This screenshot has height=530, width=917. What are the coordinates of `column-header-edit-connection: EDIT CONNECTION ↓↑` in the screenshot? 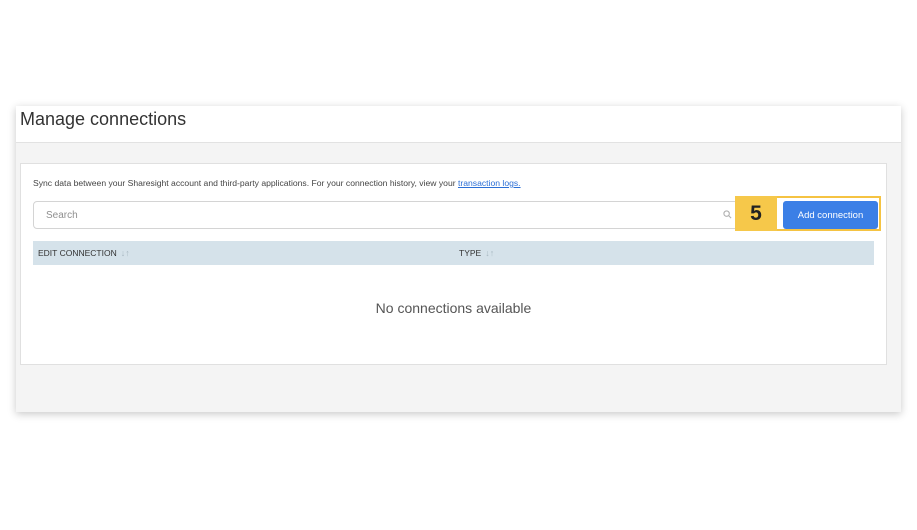 It's located at (84, 253).